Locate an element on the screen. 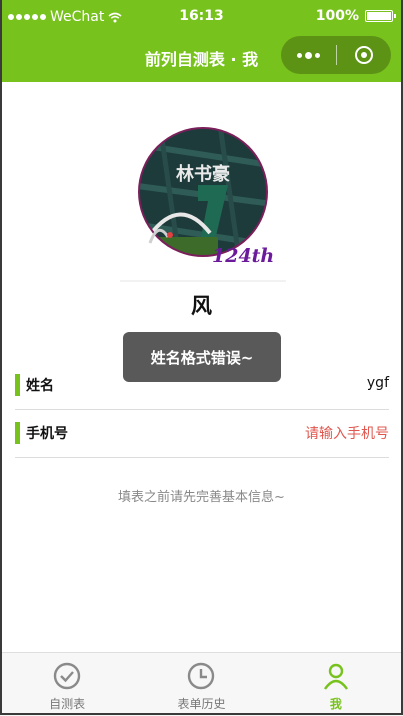  close-mini-program-button is located at coordinates (364, 55).